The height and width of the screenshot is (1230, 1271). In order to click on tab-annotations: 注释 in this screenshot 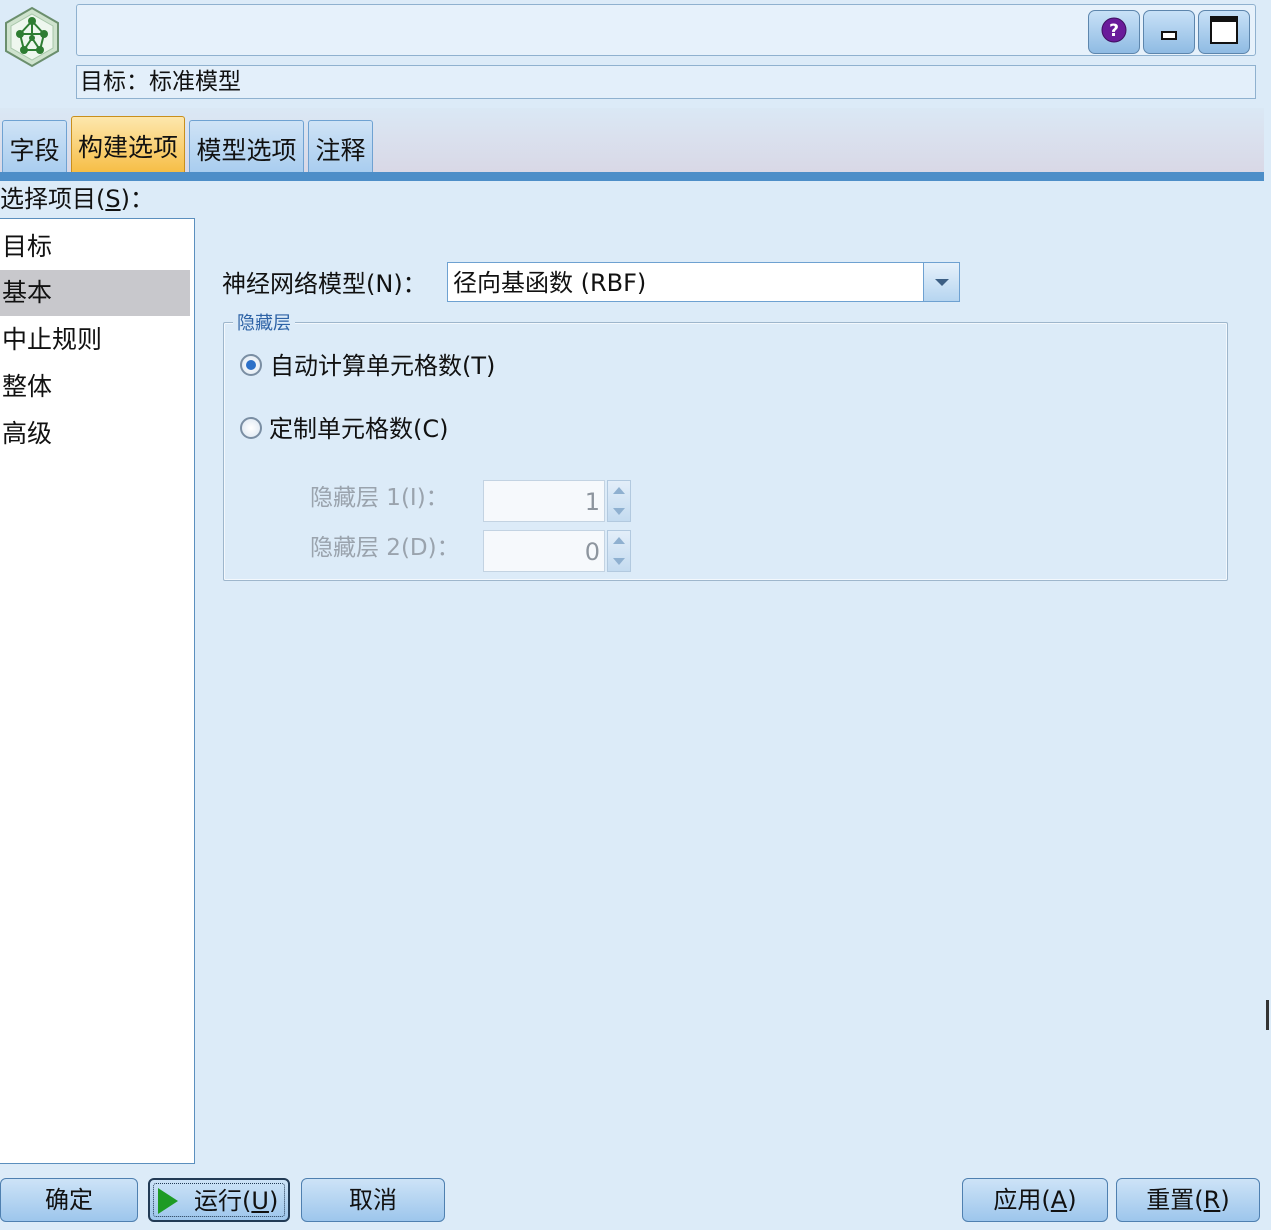, I will do `click(340, 146)`.